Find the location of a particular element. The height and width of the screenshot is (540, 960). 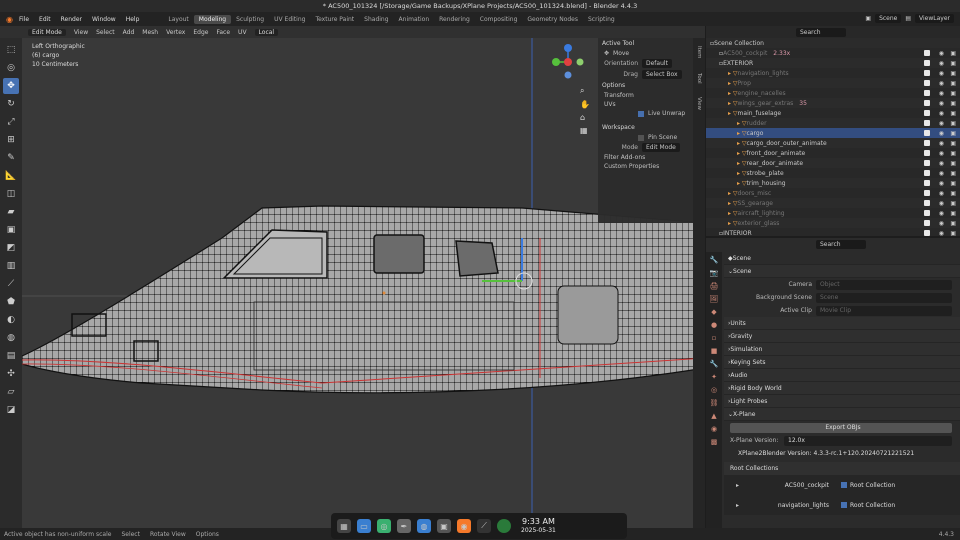

viewport-menu-item: UV is located at coordinates (242, 32).